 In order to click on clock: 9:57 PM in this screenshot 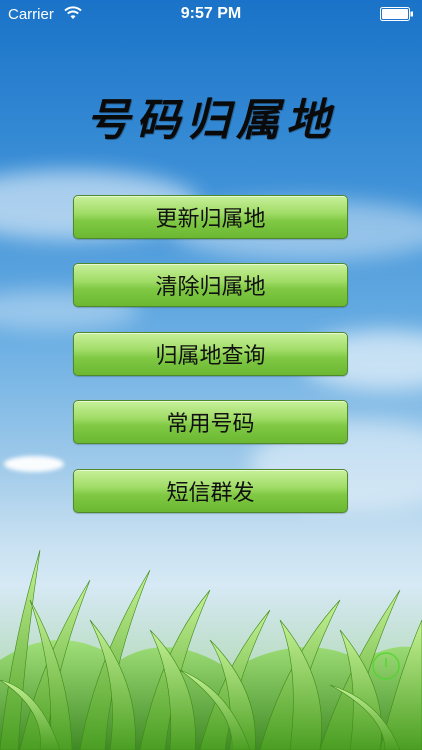, I will do `click(211, 13)`.